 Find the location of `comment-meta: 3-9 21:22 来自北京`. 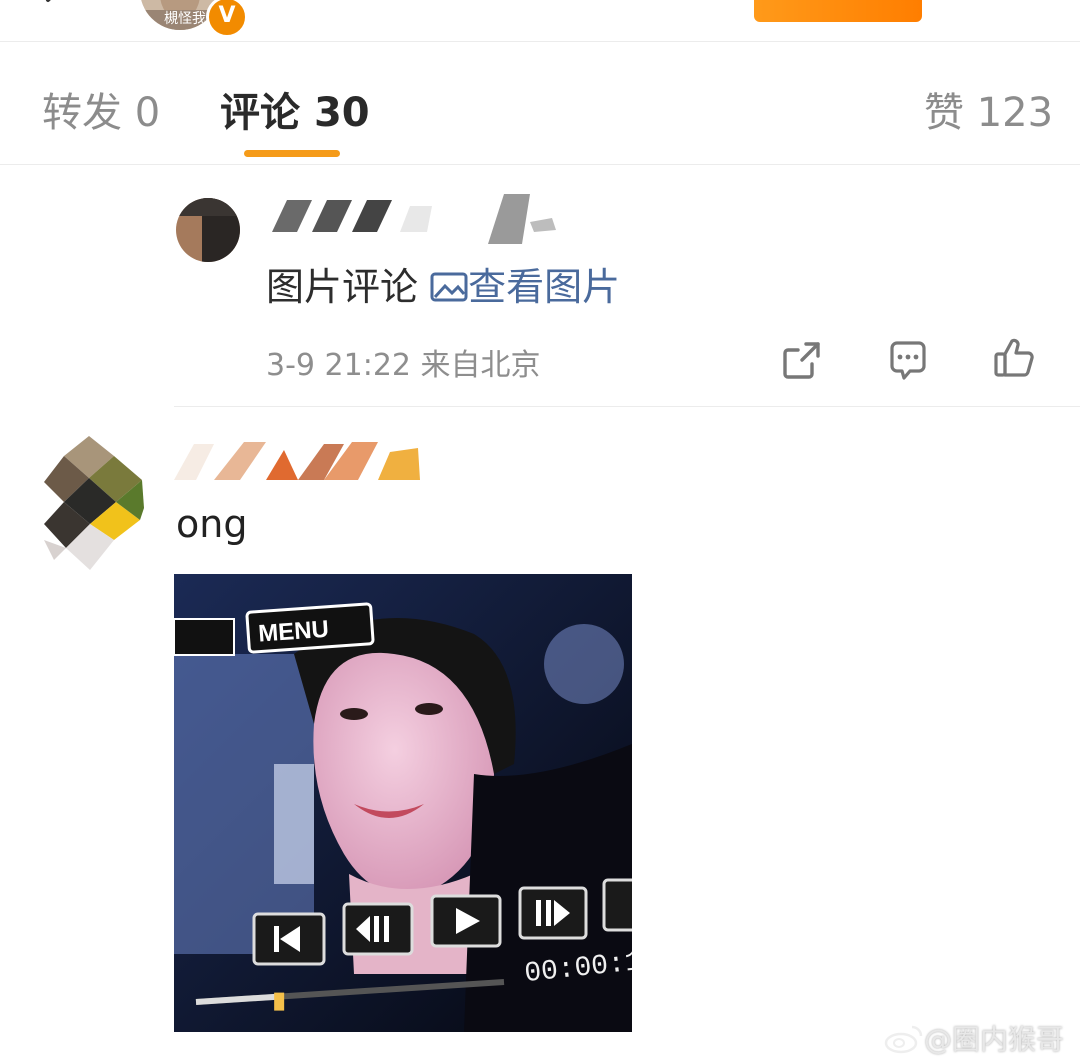

comment-meta: 3-9 21:22 来自北京 is located at coordinates (403, 362).